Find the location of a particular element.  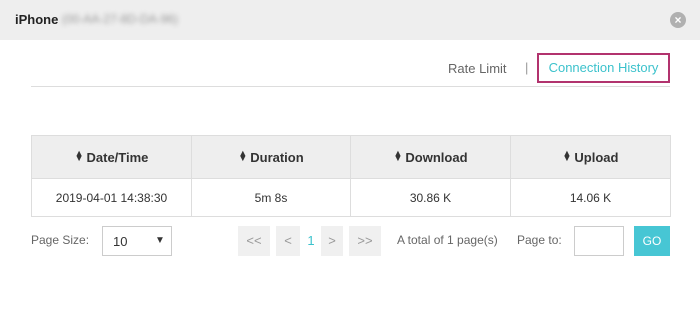

first-page-button: << is located at coordinates (254, 241).